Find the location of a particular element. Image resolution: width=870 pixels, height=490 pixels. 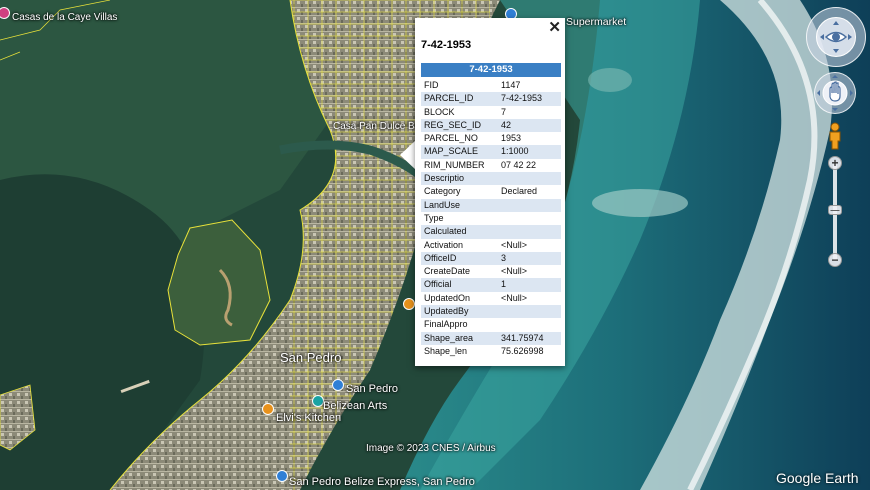

zoom-slider-thumb: — is located at coordinates (835, 210).